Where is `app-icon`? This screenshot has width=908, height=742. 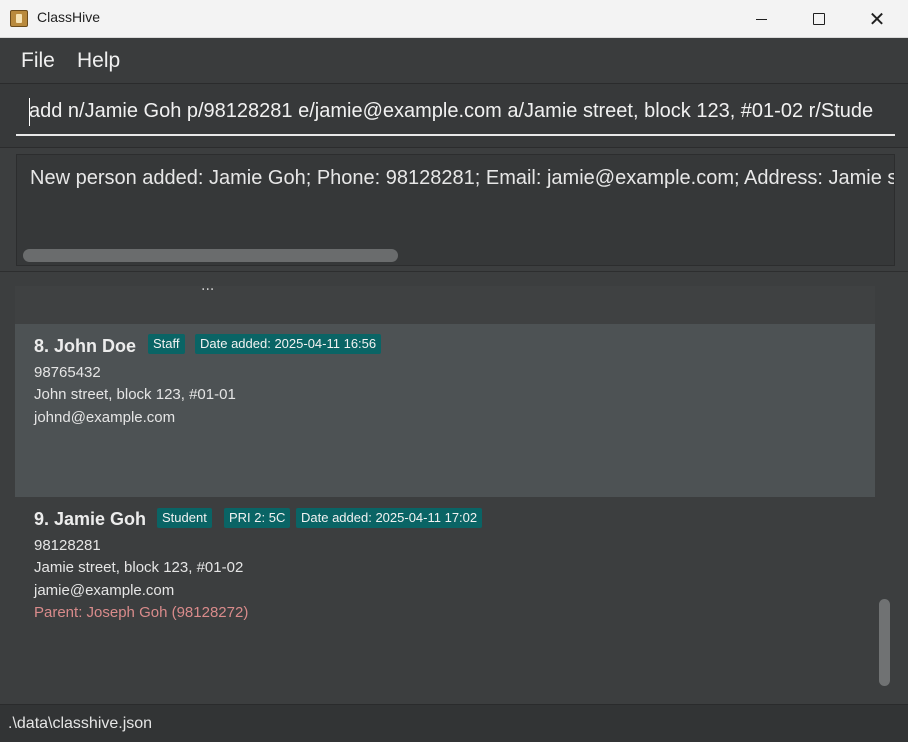
app-icon is located at coordinates (19, 18).